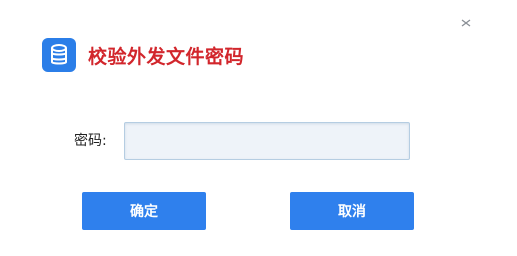 The width and height of the screenshot is (517, 256). I want to click on database-icon, so click(59, 55).